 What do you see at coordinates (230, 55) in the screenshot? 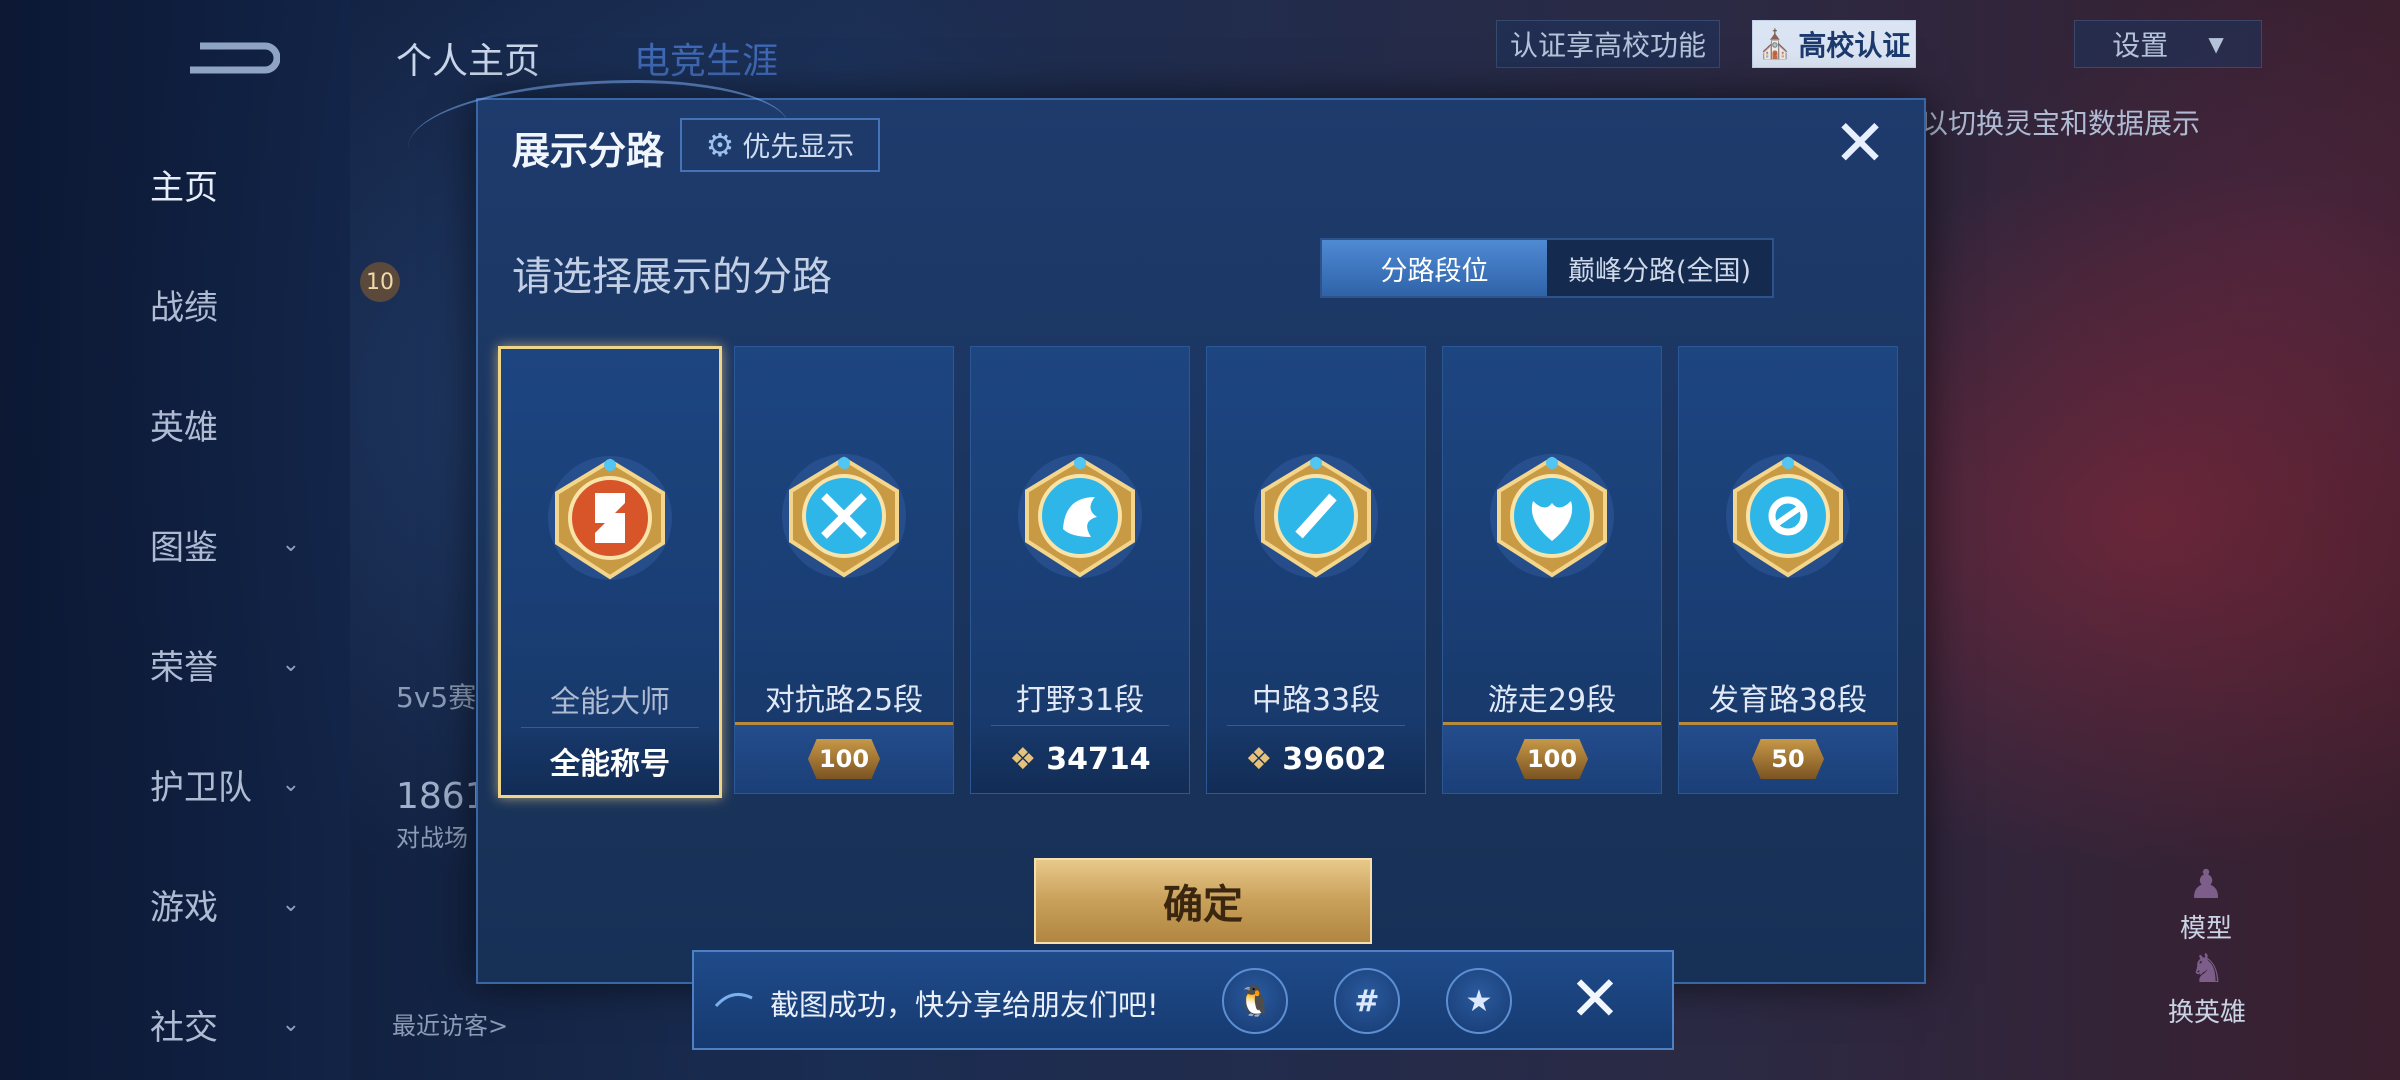
I see `back-arrow-icon` at bounding box center [230, 55].